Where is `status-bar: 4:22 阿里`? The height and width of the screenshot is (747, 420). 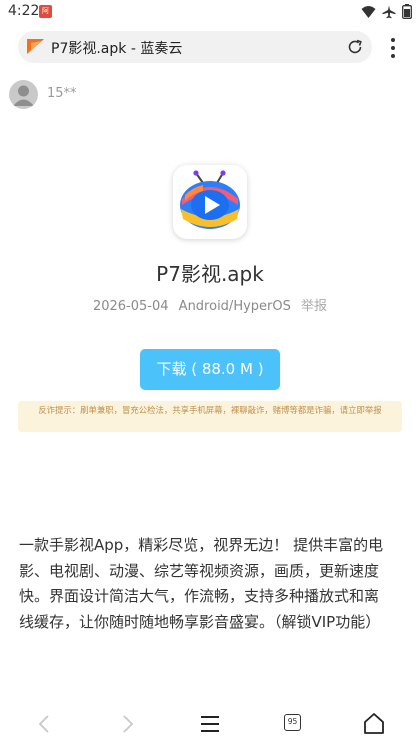
status-bar: 4:22 阿里 is located at coordinates (210, 14).